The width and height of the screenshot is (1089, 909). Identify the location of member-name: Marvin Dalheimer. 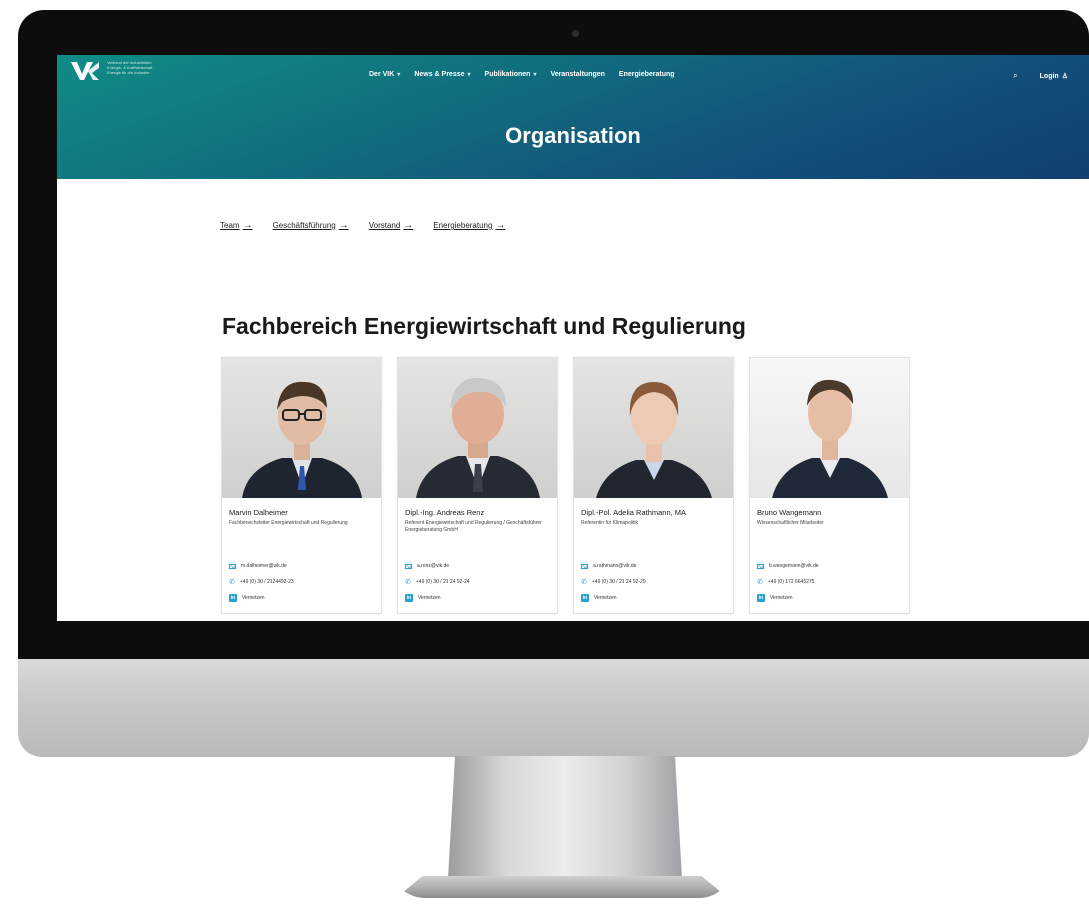
(258, 512).